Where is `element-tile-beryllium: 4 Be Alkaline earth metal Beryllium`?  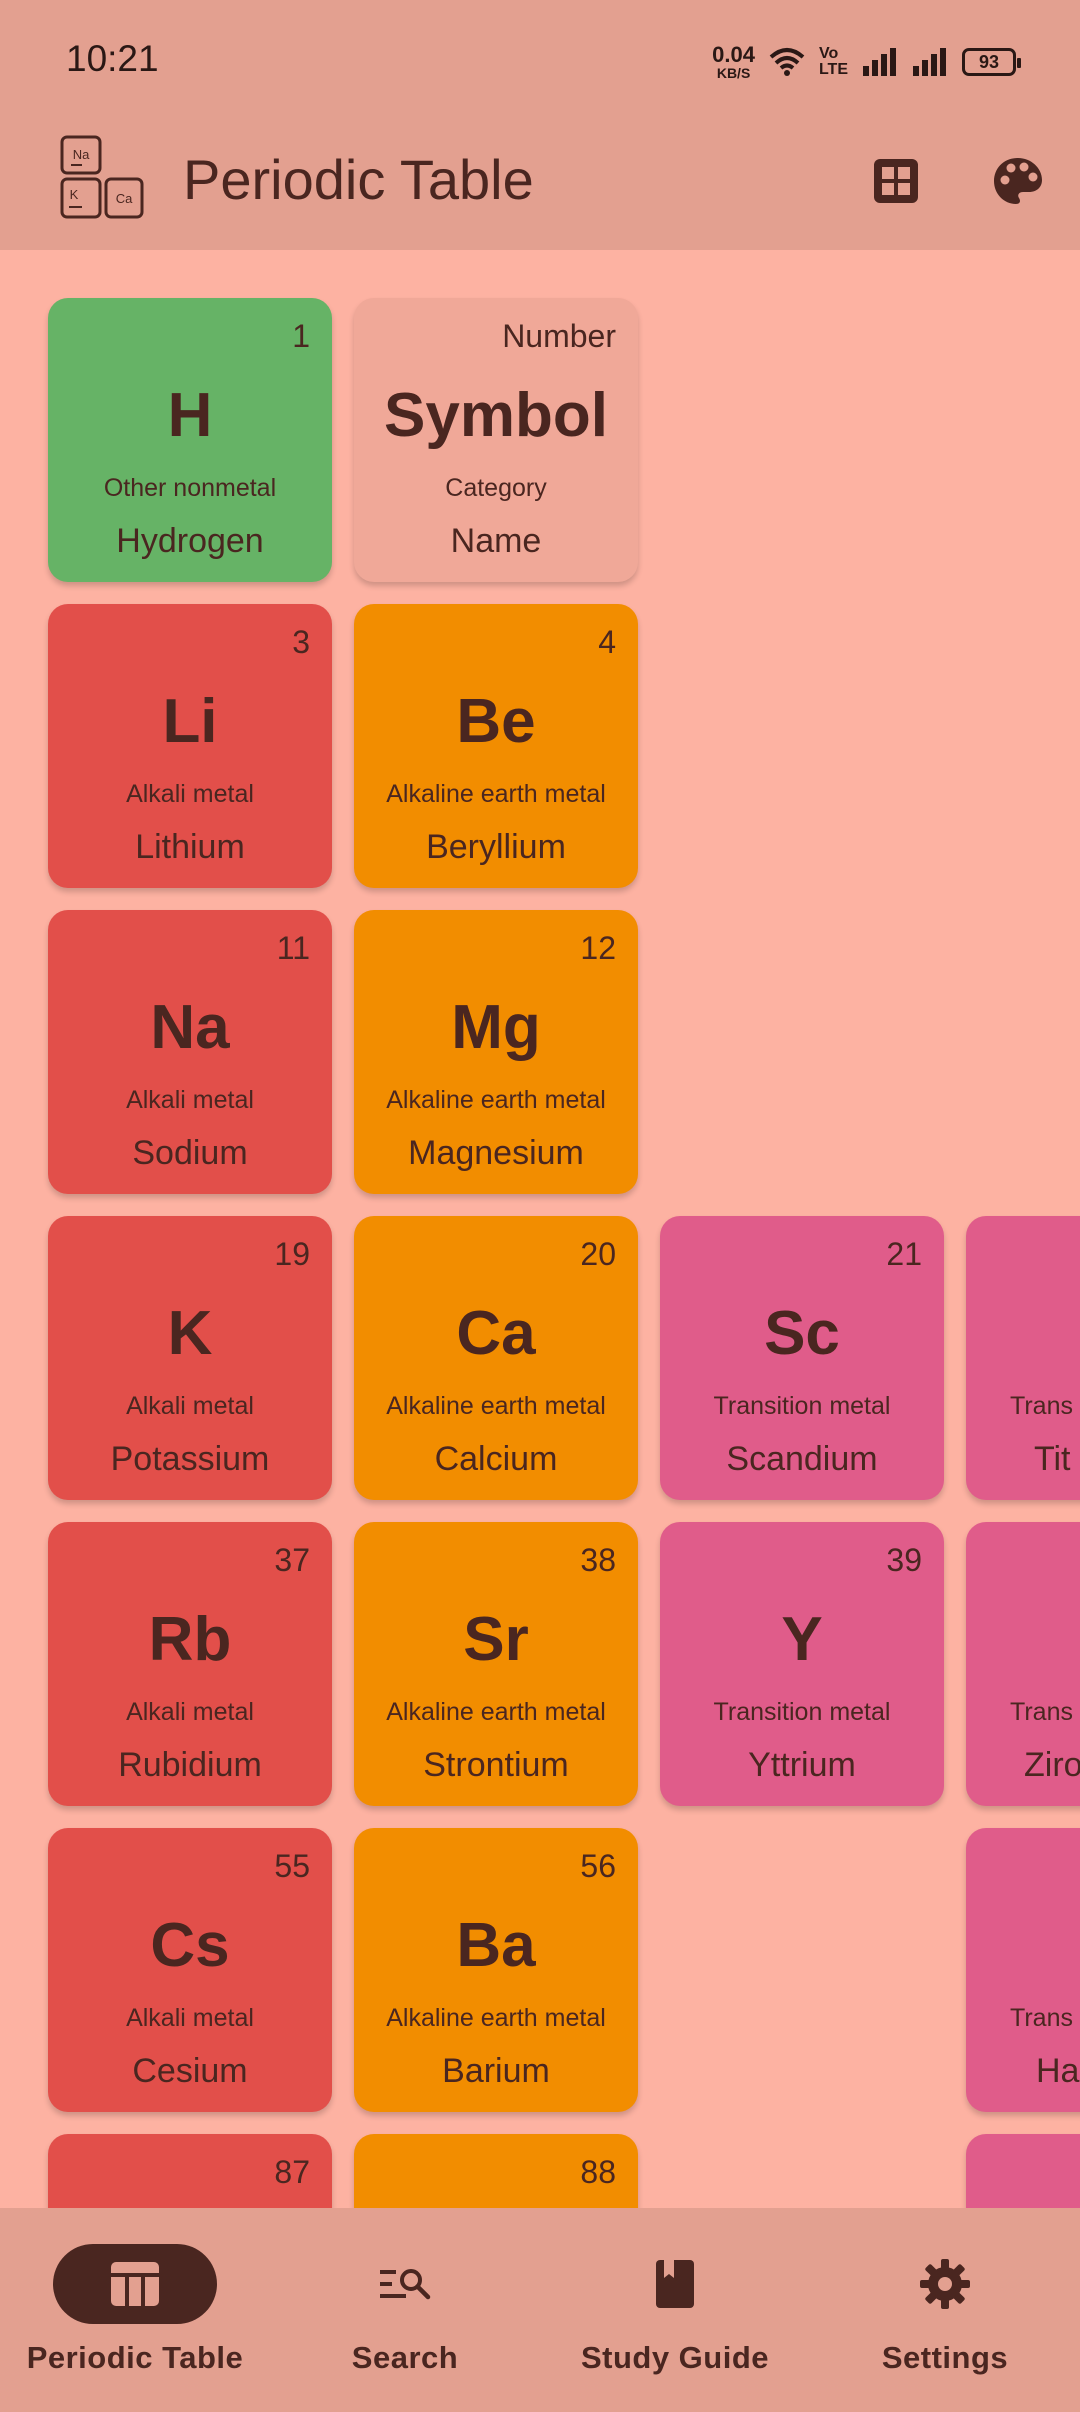
element-tile-beryllium: 4 Be Alkaline earth metal Beryllium is located at coordinates (496, 746).